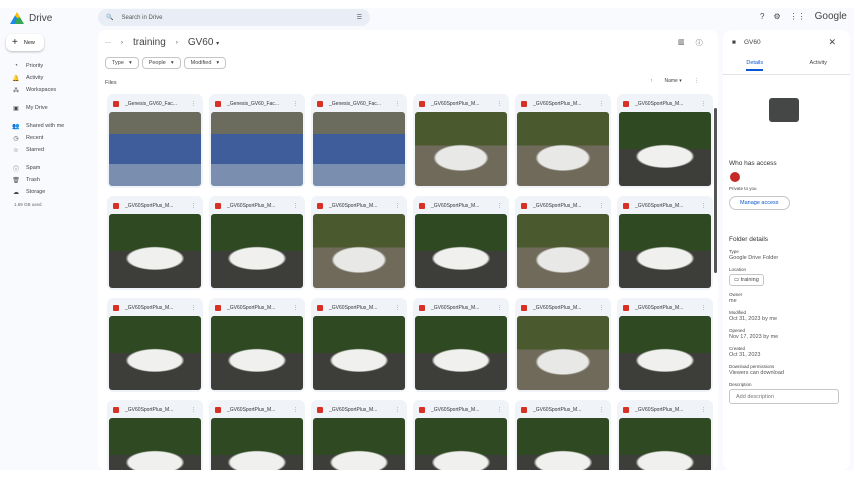  I want to click on new-button: + New, so click(25, 42).